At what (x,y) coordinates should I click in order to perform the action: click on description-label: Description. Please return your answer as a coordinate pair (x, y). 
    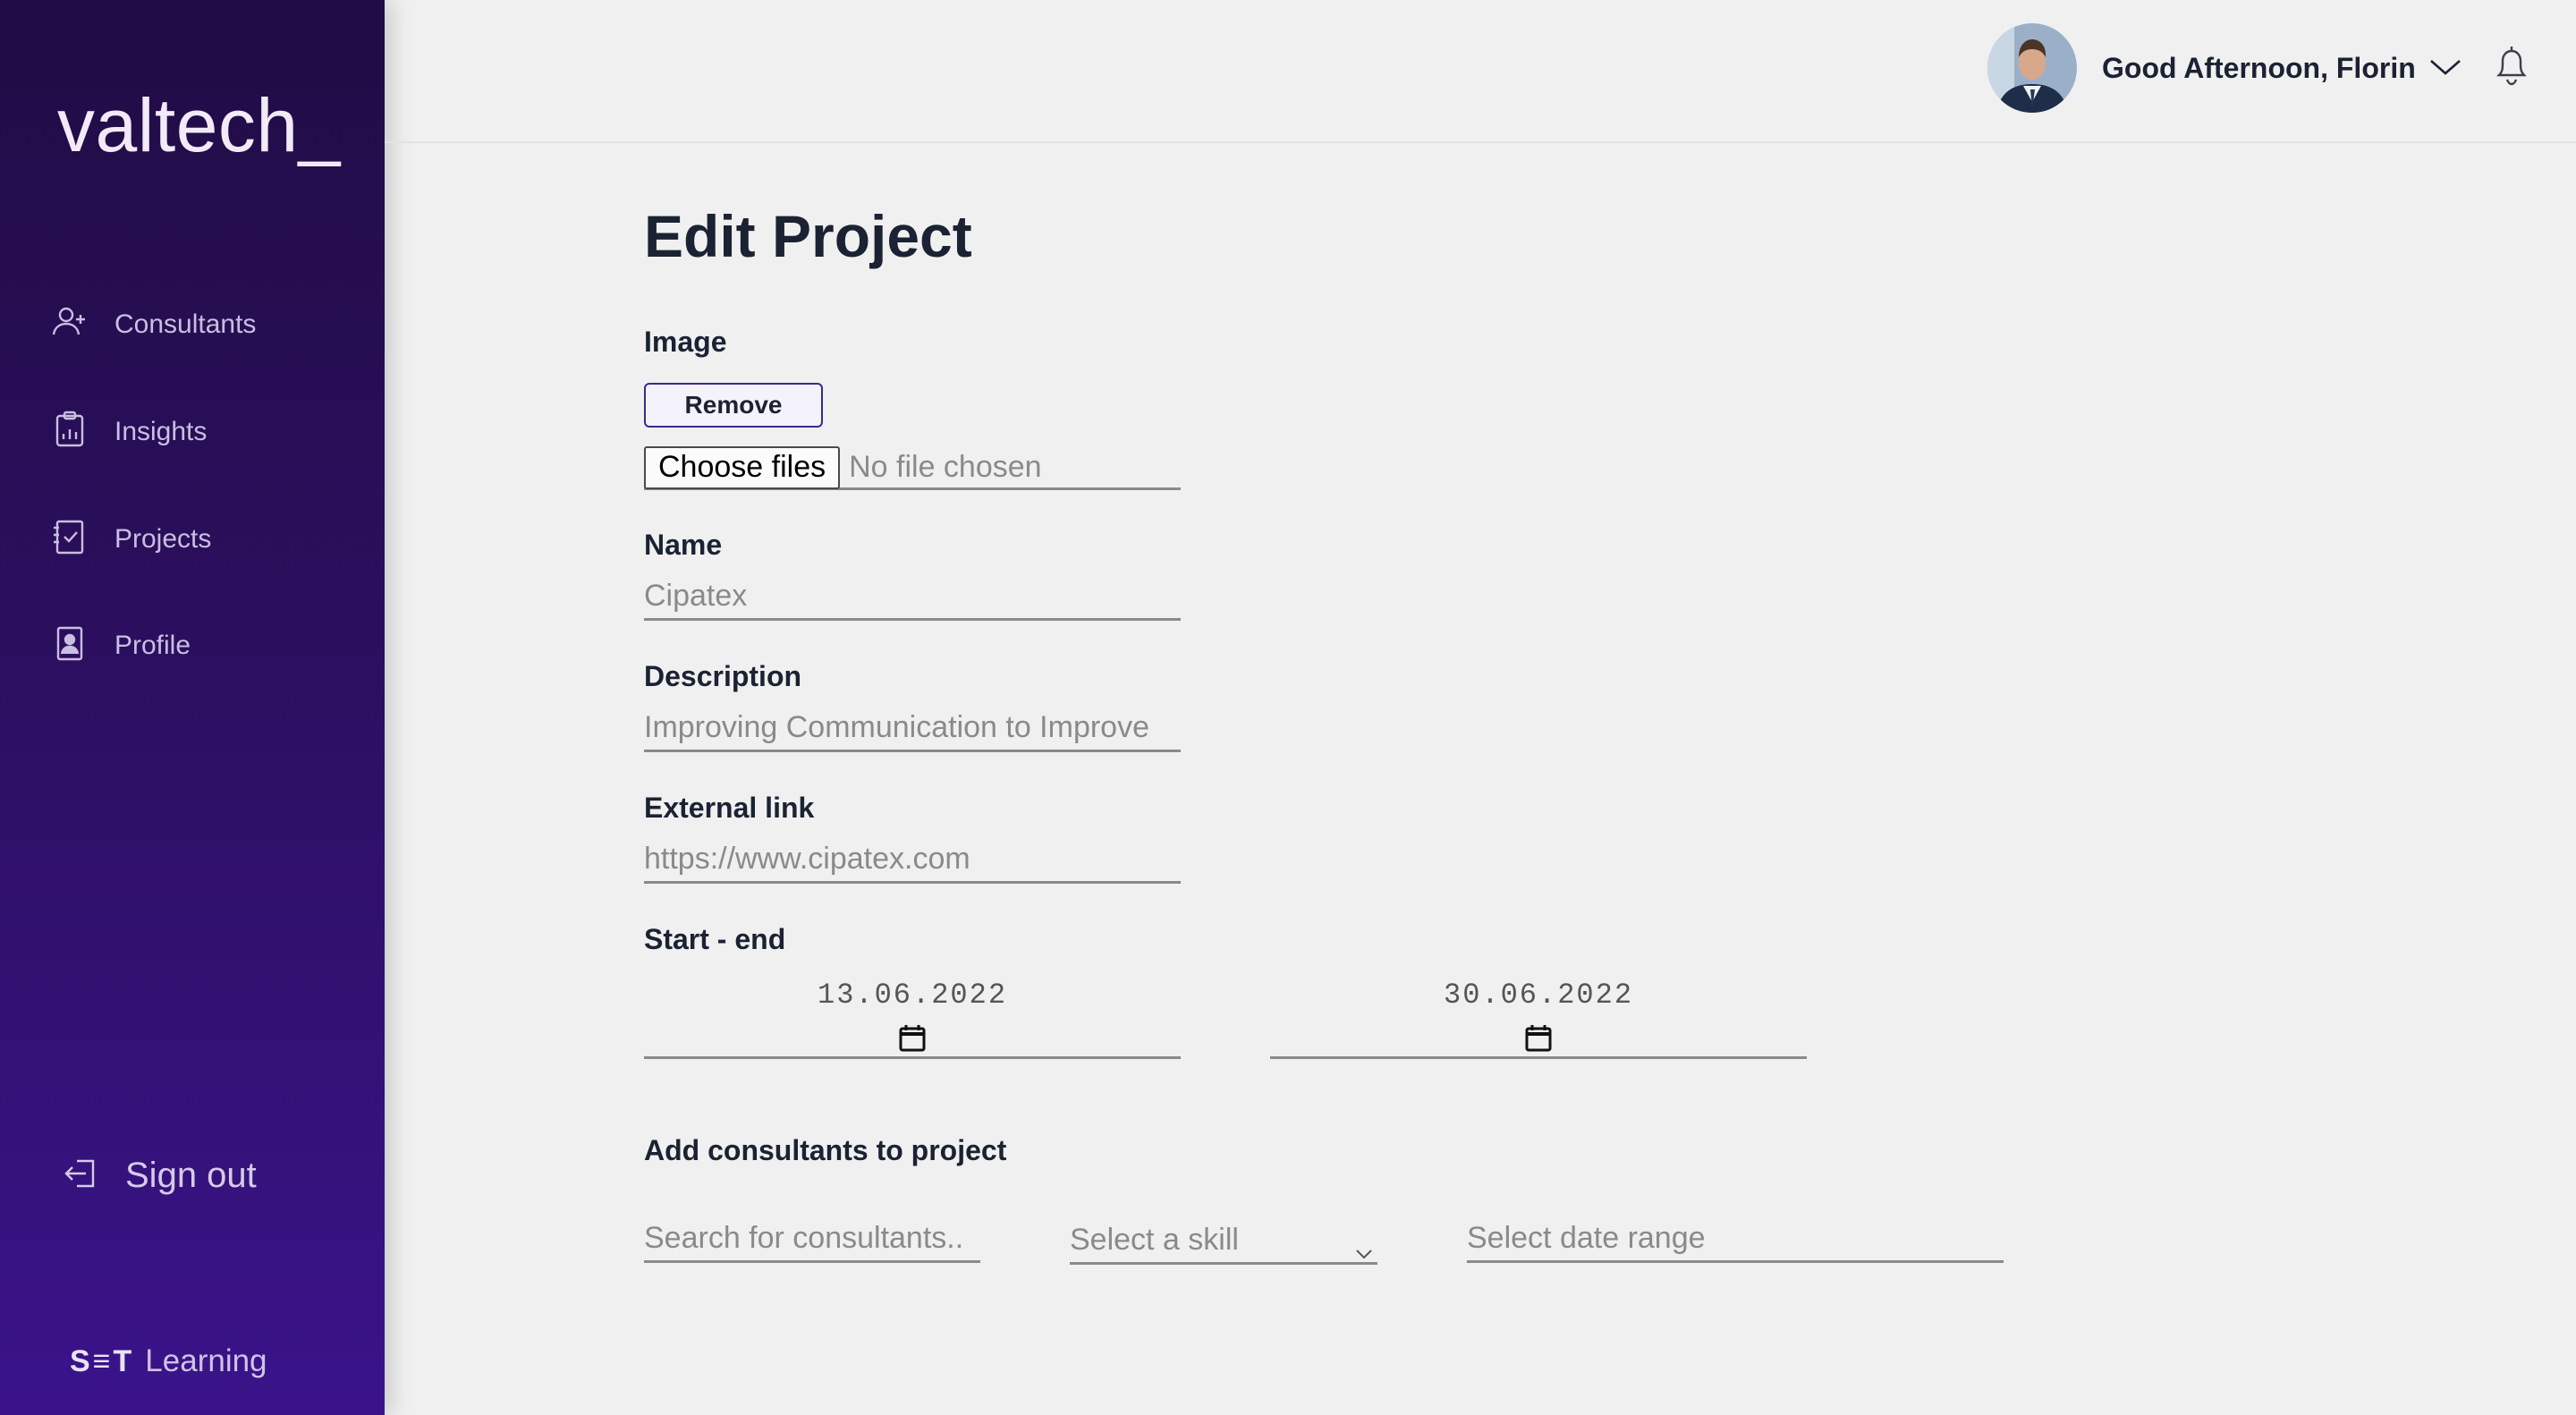
    Looking at the image, I should click on (723, 676).